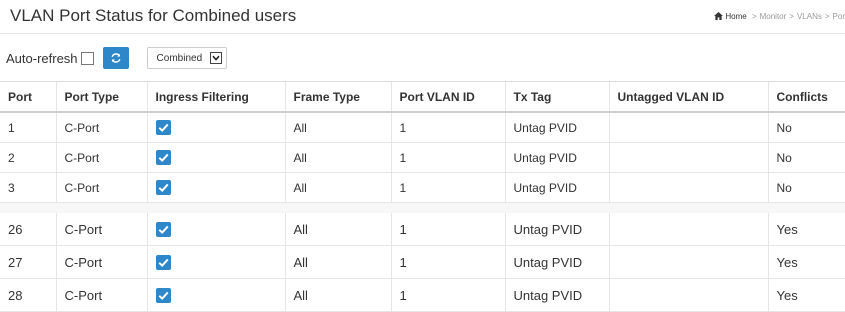 The height and width of the screenshot is (312, 845). Describe the element at coordinates (773, 16) in the screenshot. I see `breadcrumb-monitor: Monitor` at that location.